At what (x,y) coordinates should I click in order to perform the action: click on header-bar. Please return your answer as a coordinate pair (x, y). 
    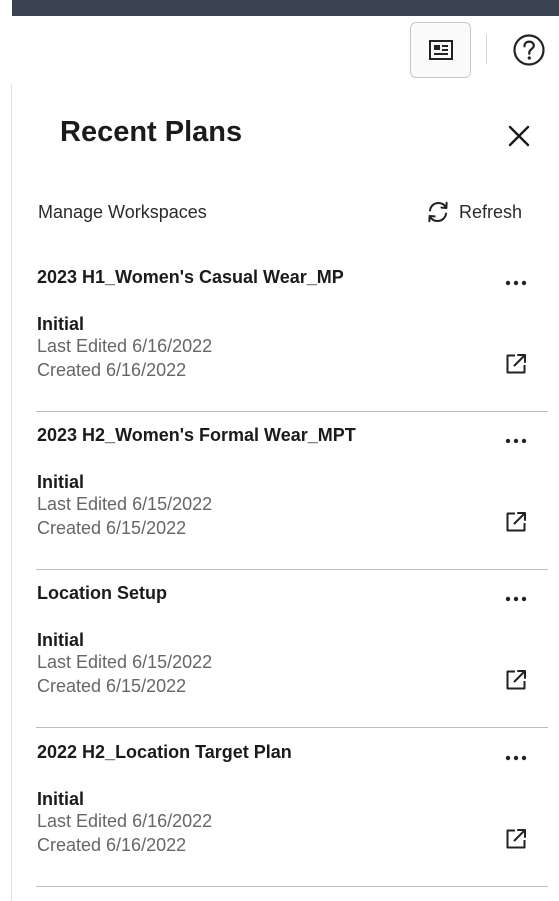
    Looking at the image, I should click on (285, 8).